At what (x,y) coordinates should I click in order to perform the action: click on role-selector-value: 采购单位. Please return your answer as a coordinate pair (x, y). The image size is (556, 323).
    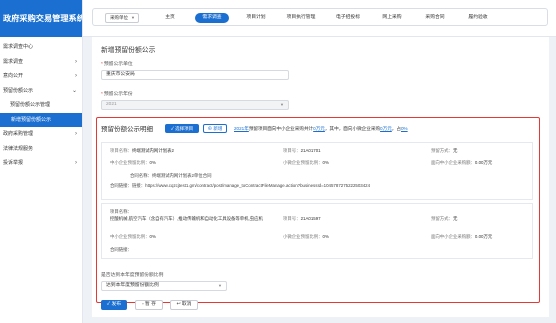
    Looking at the image, I should click on (119, 17).